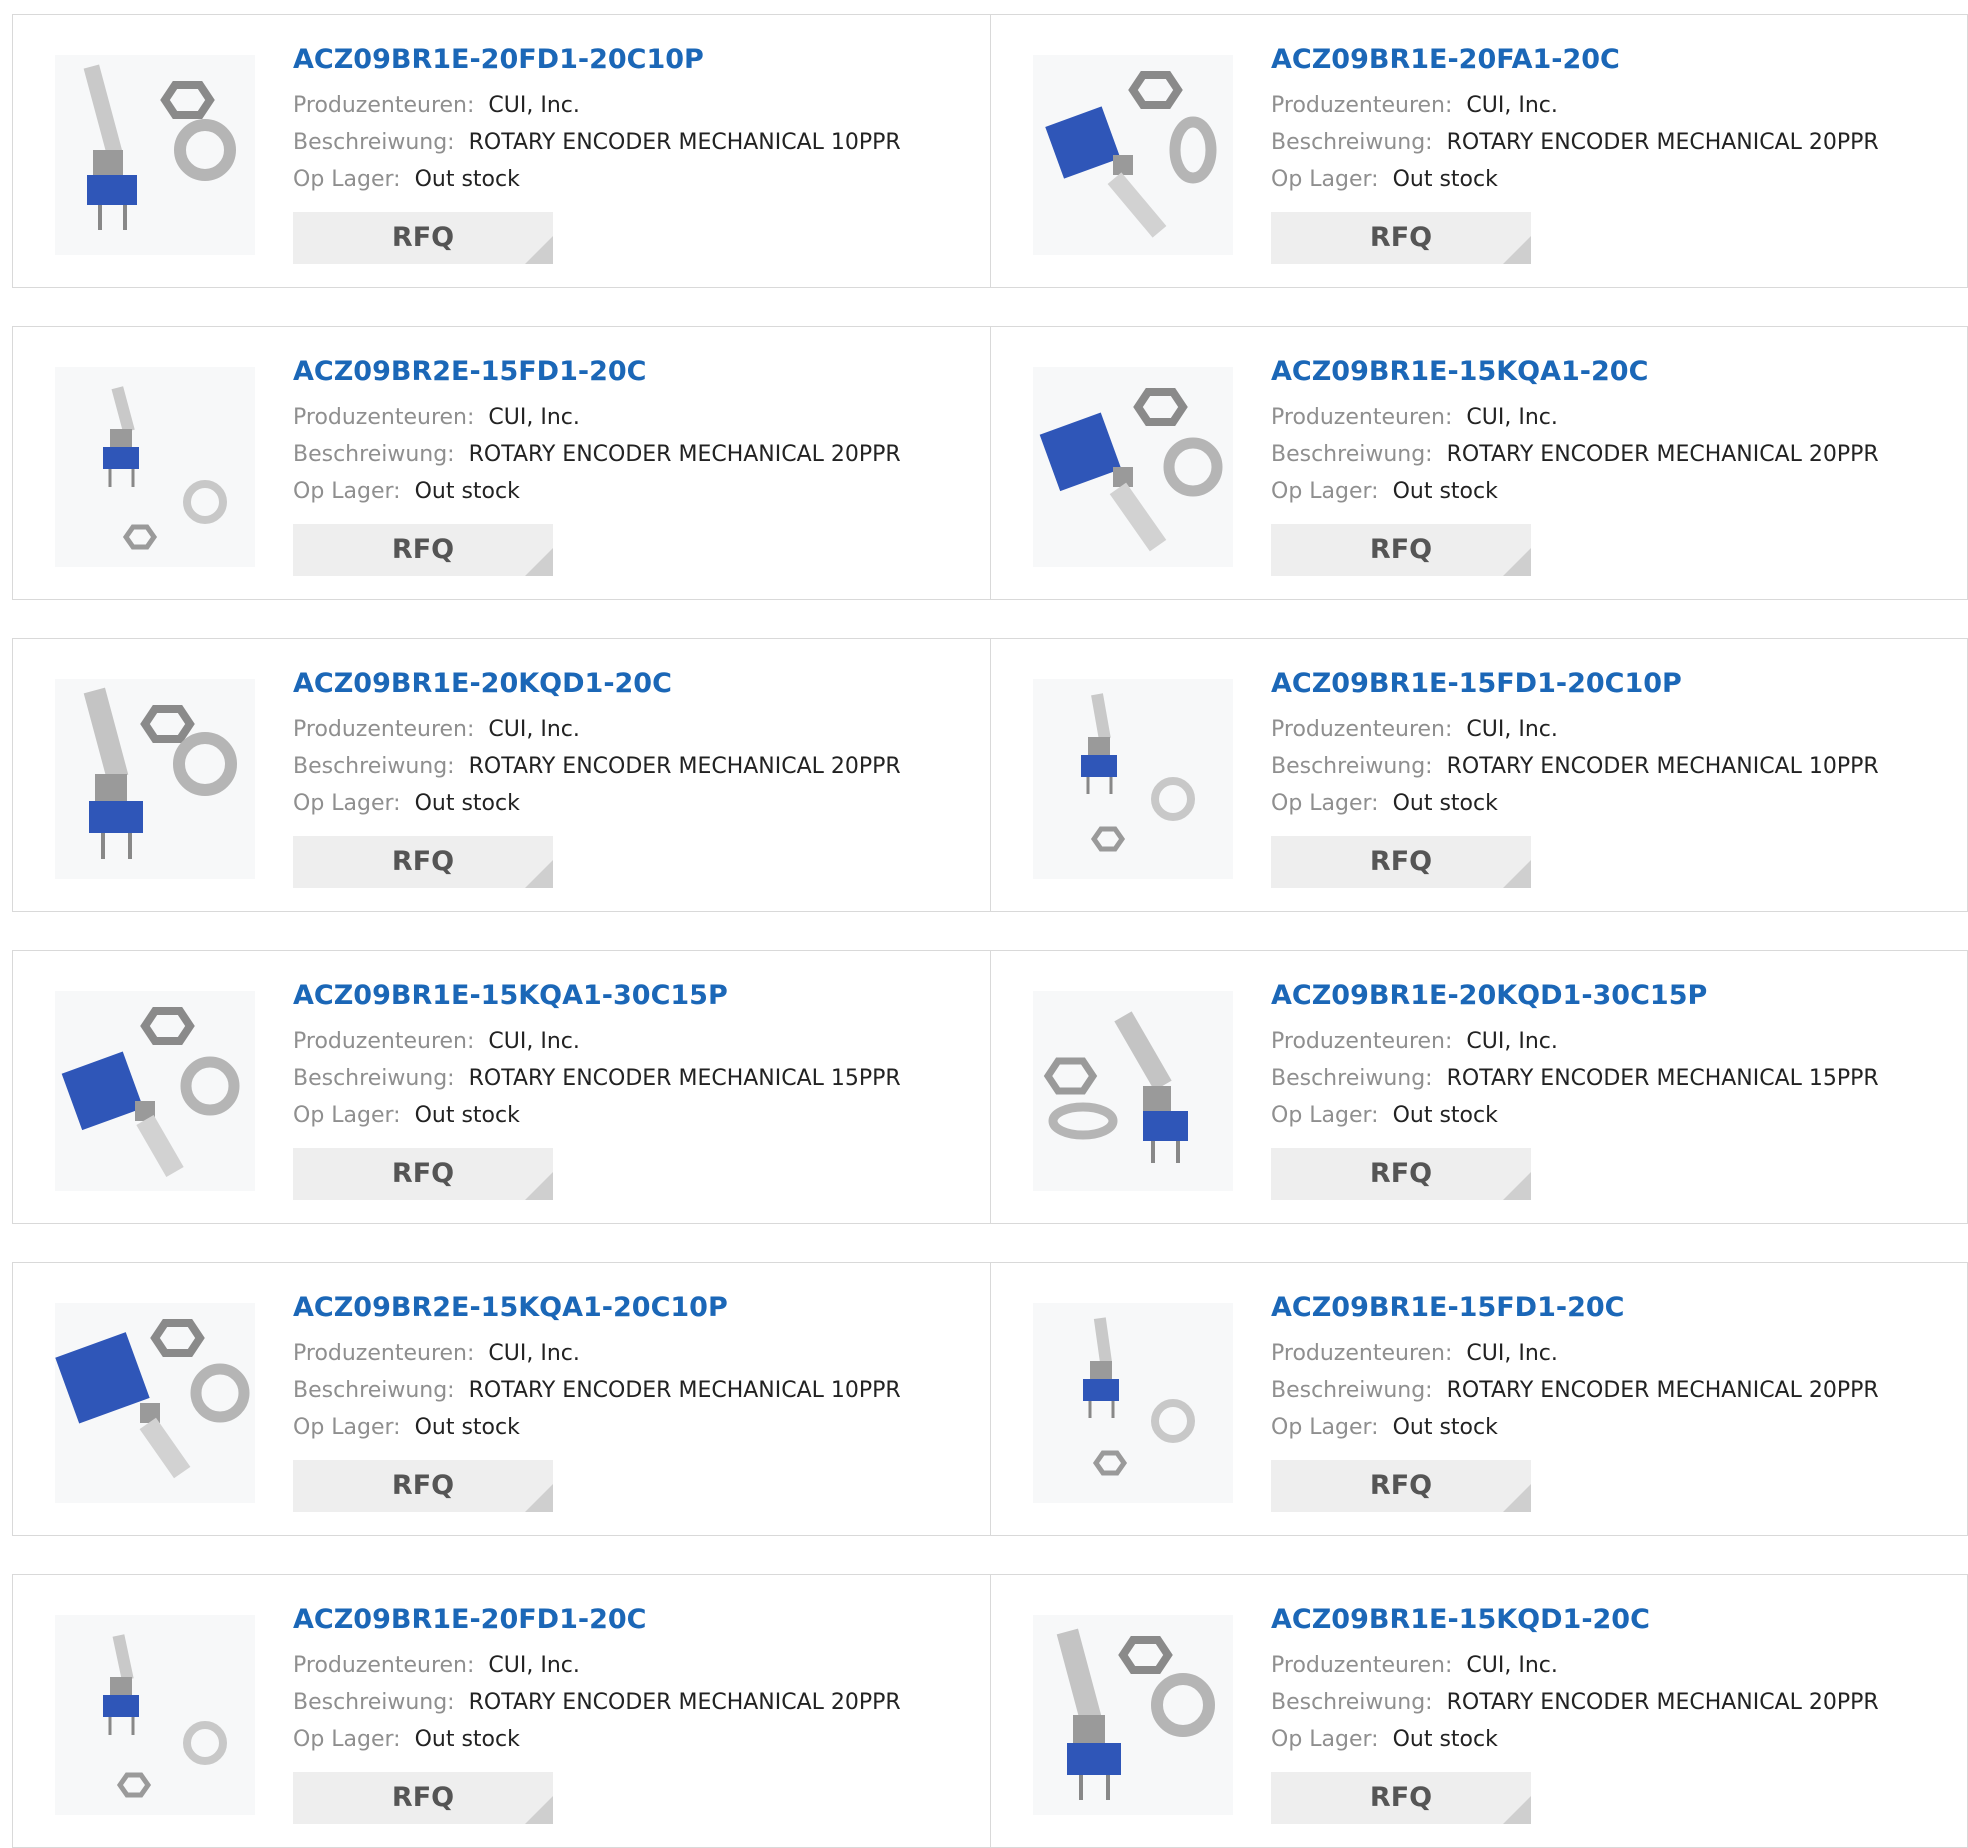 The image size is (1968, 1848). I want to click on product-title-link: ACZ09BR1E-20KQD1-30C15P, so click(1489, 996).